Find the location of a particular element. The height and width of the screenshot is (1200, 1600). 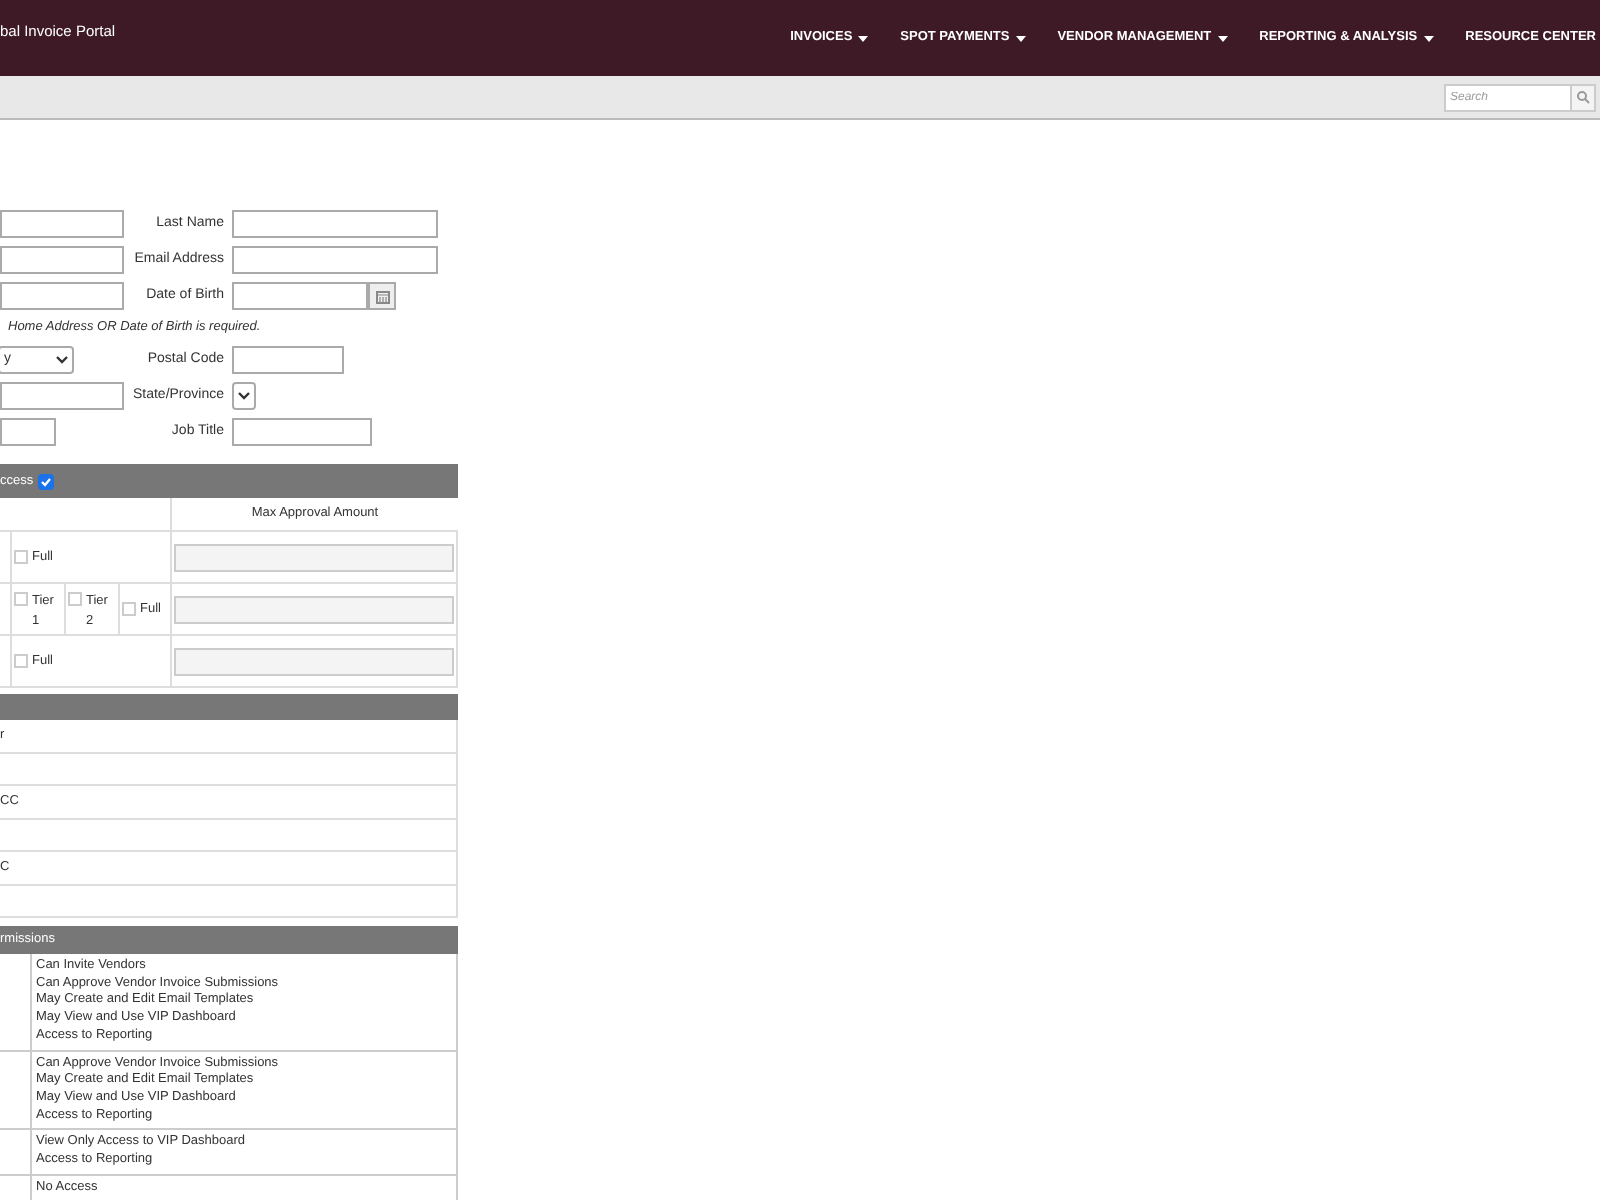

calendar-icon is located at coordinates (382, 296).